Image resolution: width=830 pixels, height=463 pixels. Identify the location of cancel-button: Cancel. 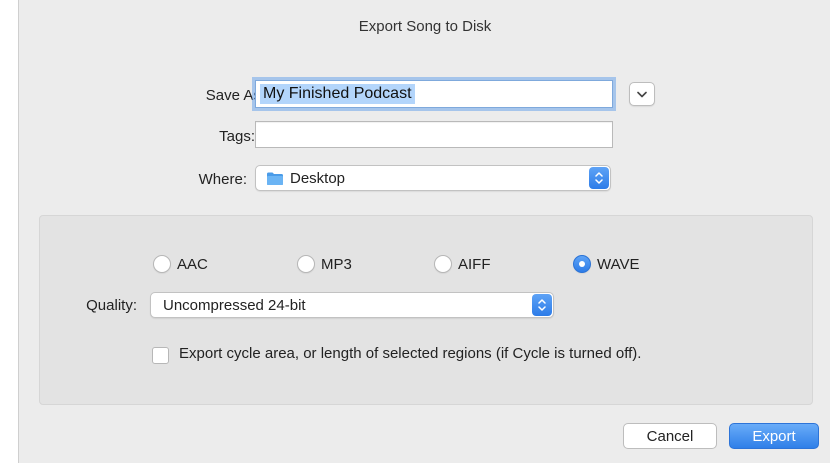
(670, 436).